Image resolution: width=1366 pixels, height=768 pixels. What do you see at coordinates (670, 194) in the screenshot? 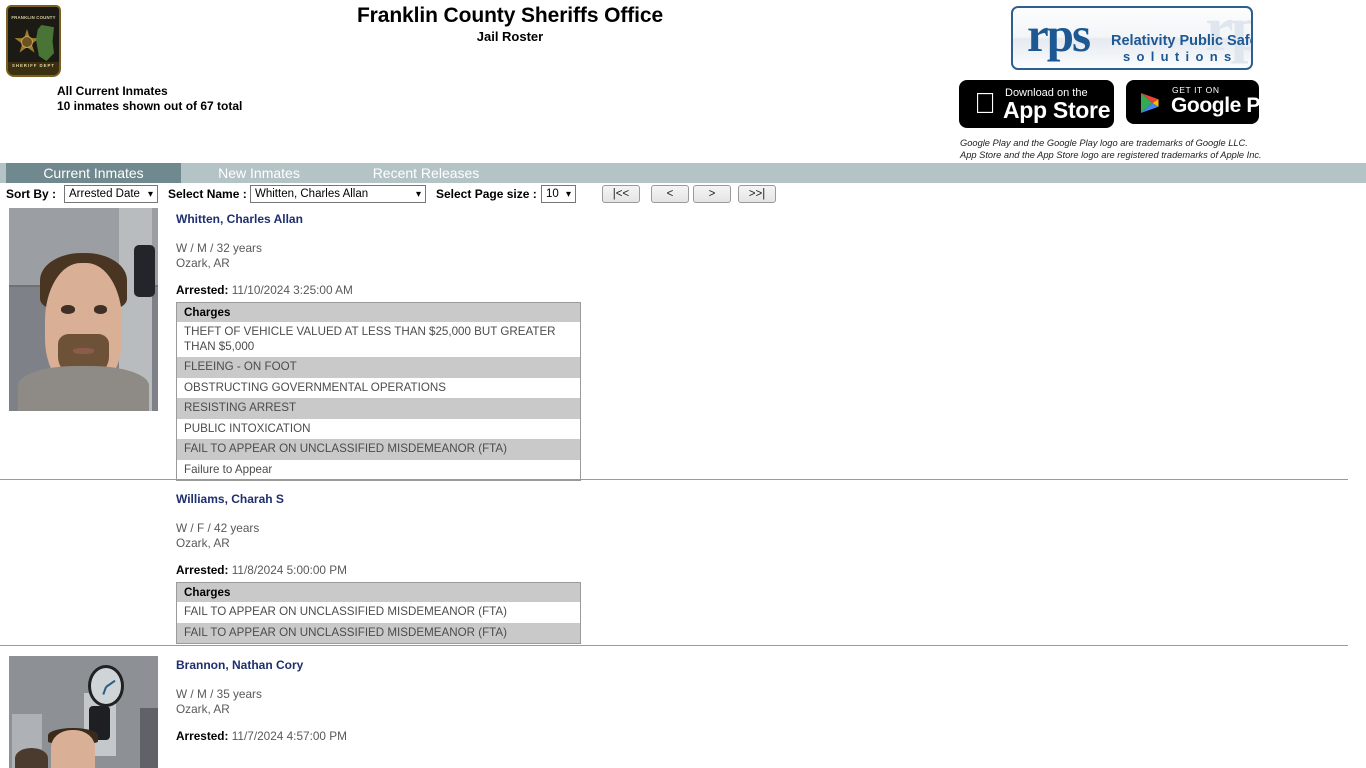
I see `previous-page-button: <` at bounding box center [670, 194].